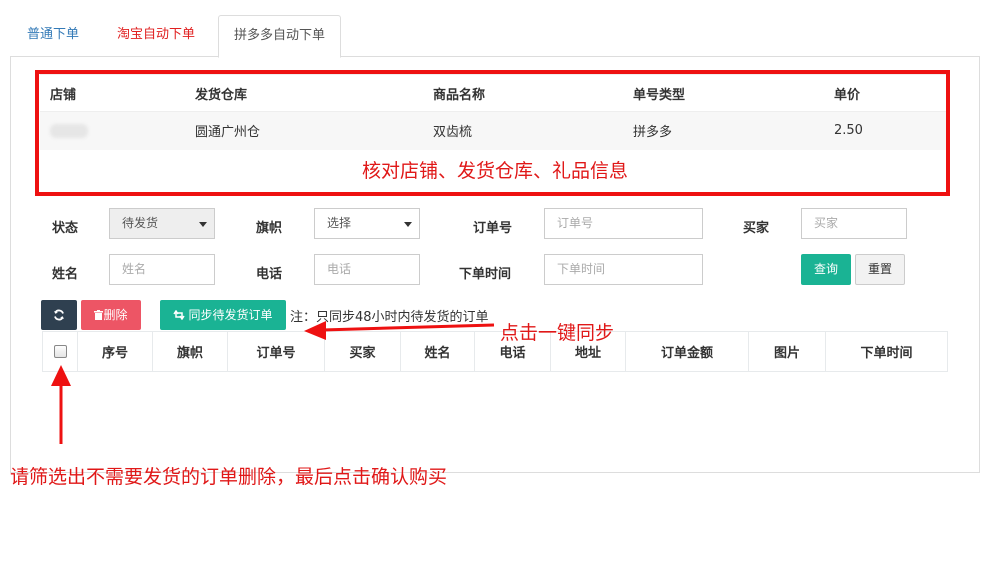  Describe the element at coordinates (61, 404) in the screenshot. I see `arrow-up-icon` at that location.